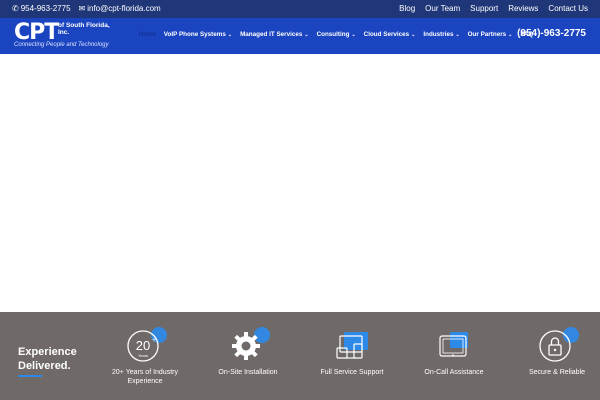  I want to click on phone-contact: ✆ 954-963-2775, so click(41, 8).